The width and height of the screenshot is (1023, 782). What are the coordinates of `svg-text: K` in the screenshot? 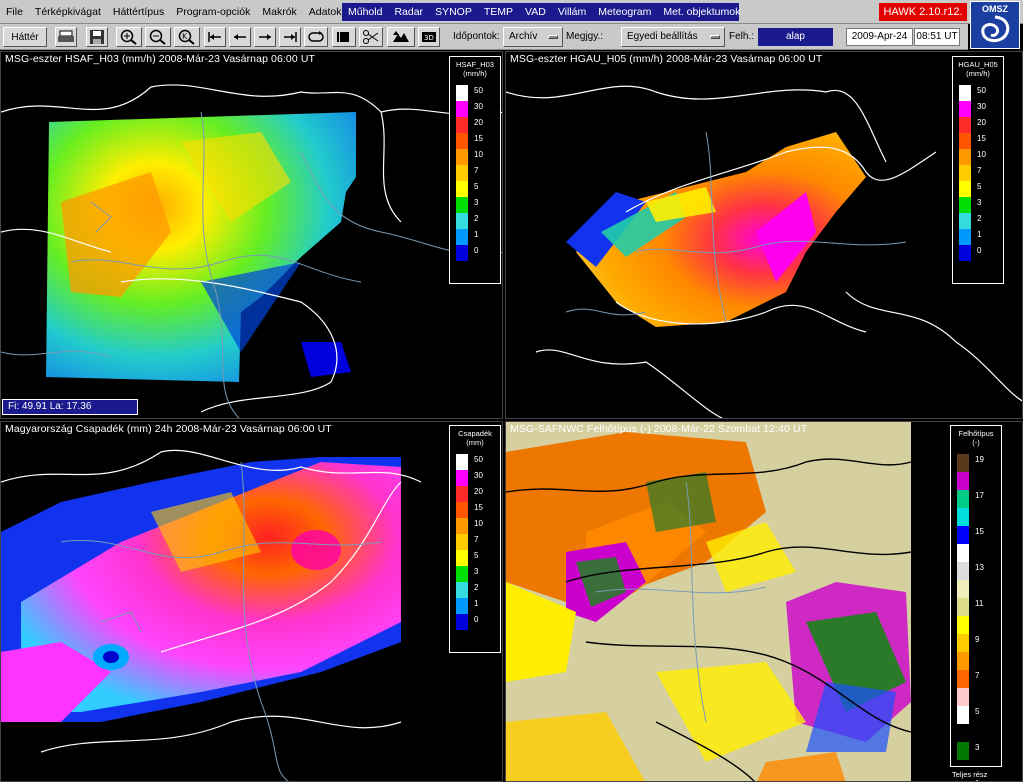 It's located at (185, 36).